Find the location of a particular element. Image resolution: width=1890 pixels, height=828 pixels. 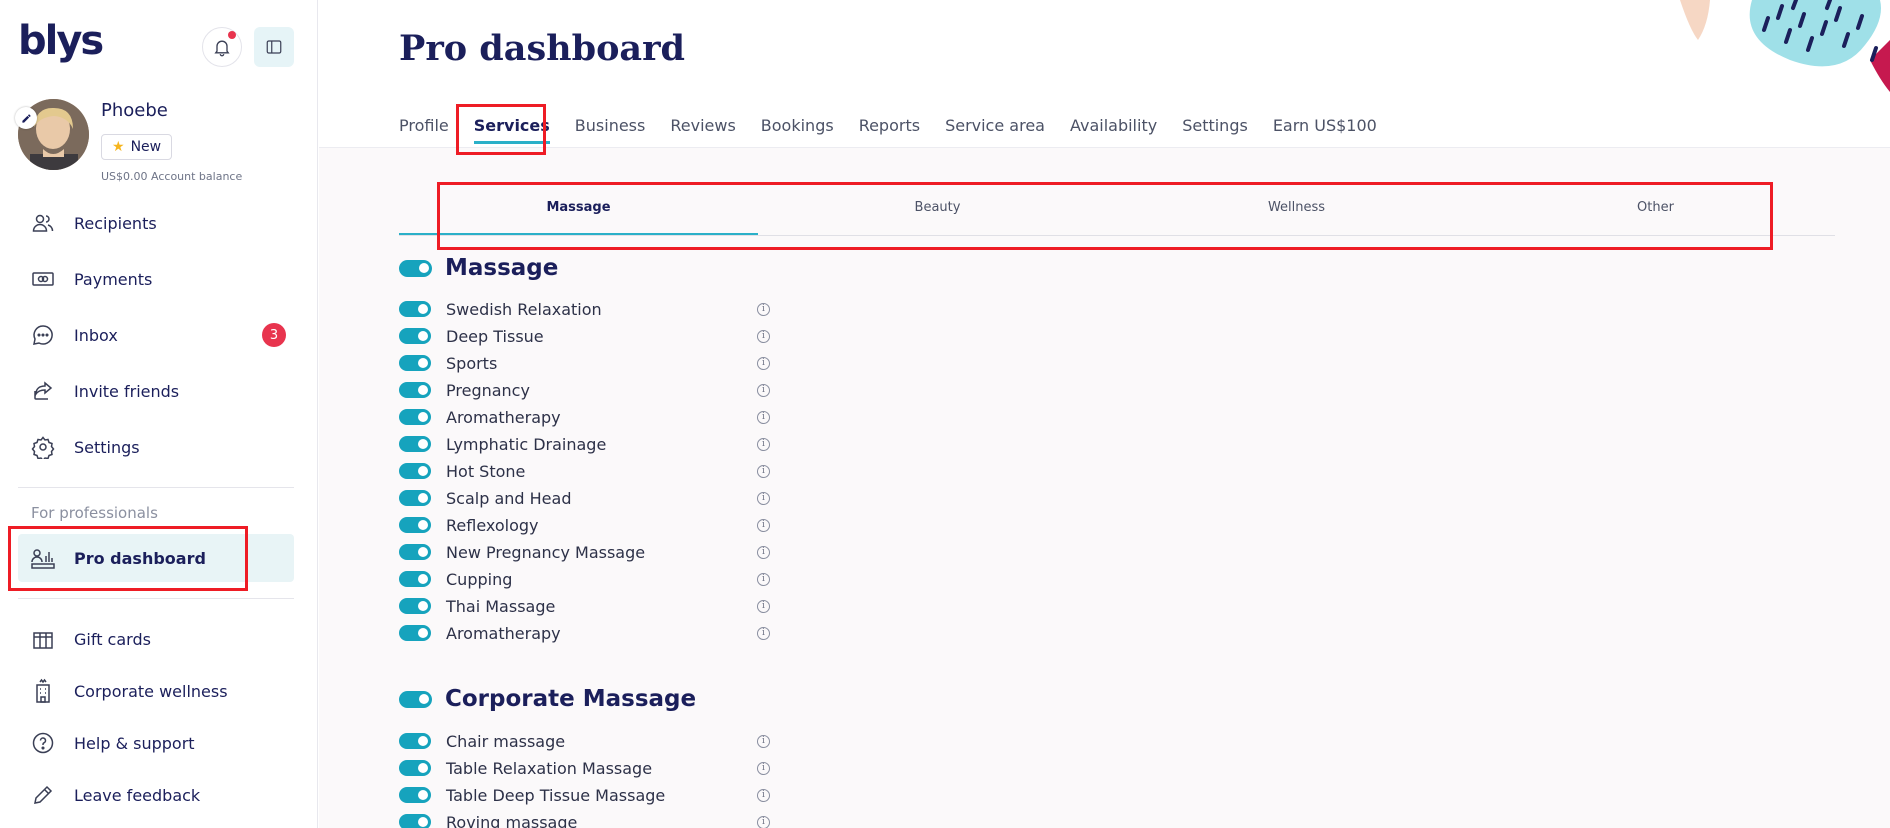

service-label: Cupping is located at coordinates (479, 579).